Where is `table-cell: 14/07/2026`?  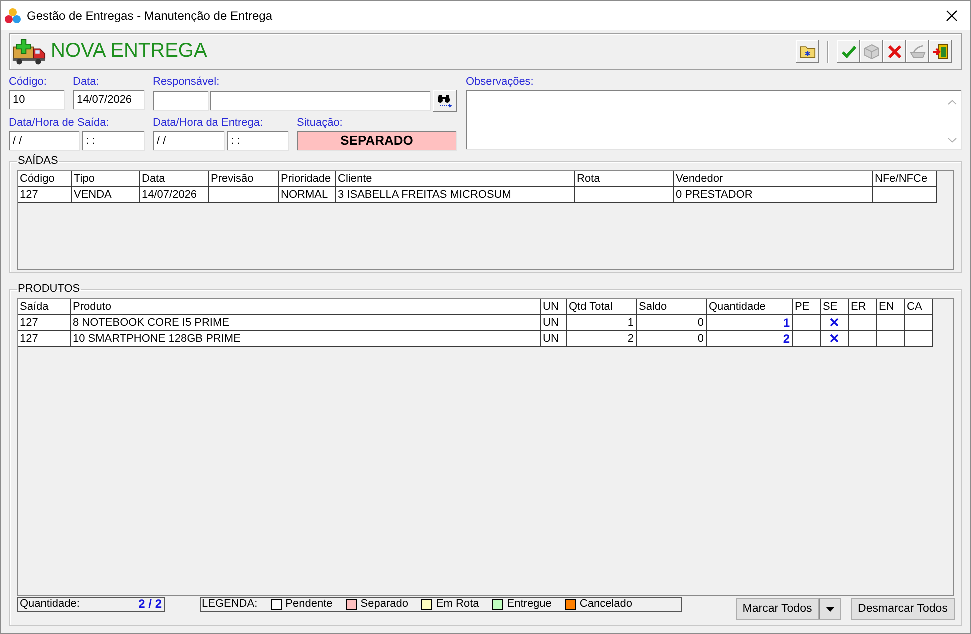
table-cell: 14/07/2026 is located at coordinates (174, 194).